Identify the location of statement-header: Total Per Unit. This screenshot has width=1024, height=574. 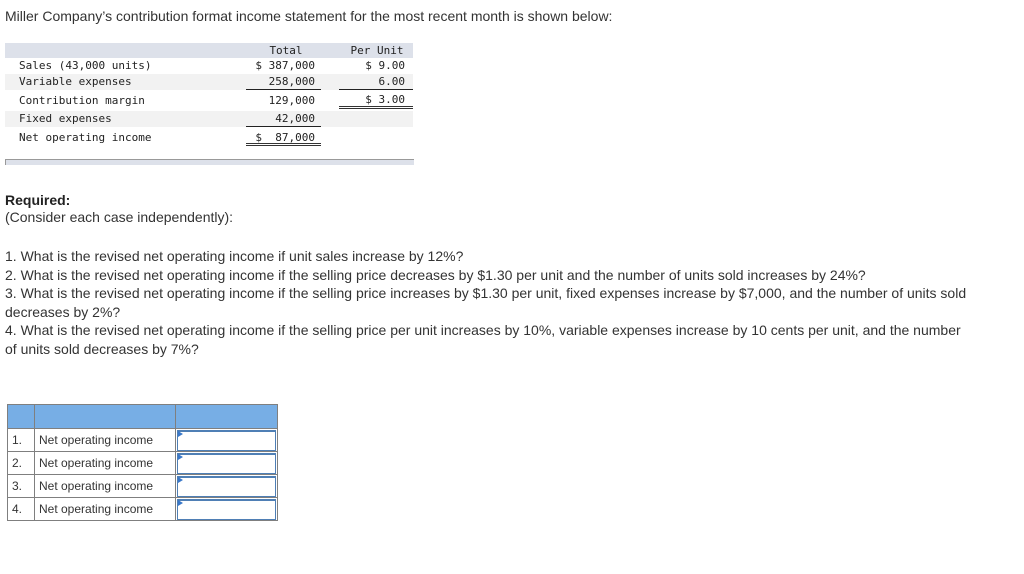
(209, 50).